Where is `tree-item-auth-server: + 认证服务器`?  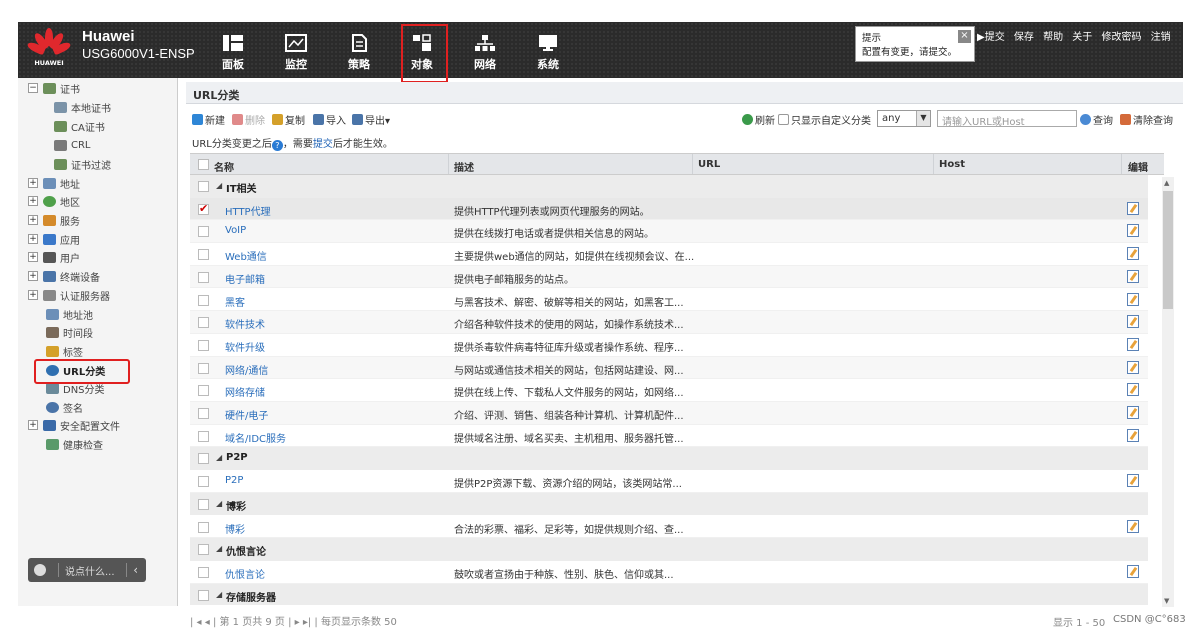
tree-item-auth-server: + 认证服务器 is located at coordinates (69, 295).